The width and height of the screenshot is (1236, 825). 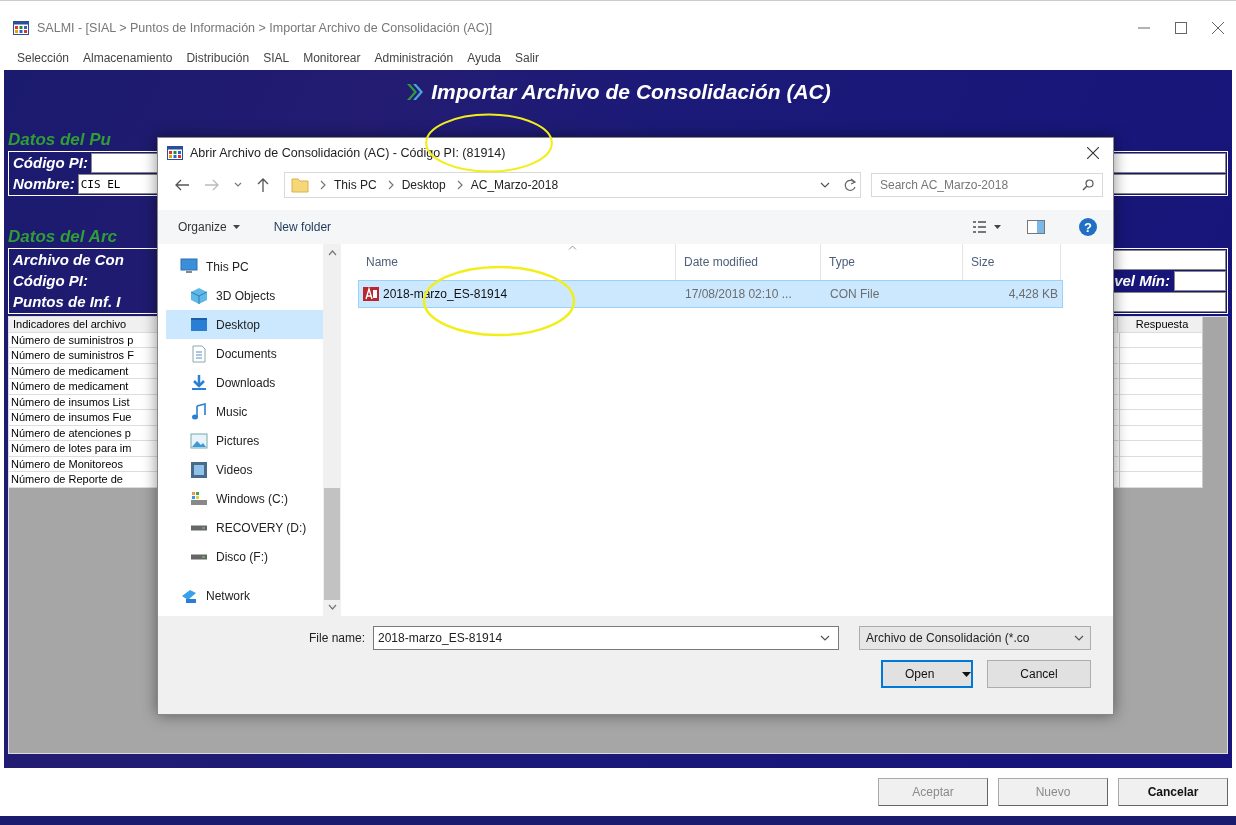 What do you see at coordinates (244, 324) in the screenshot?
I see `nav-item: Desktop` at bounding box center [244, 324].